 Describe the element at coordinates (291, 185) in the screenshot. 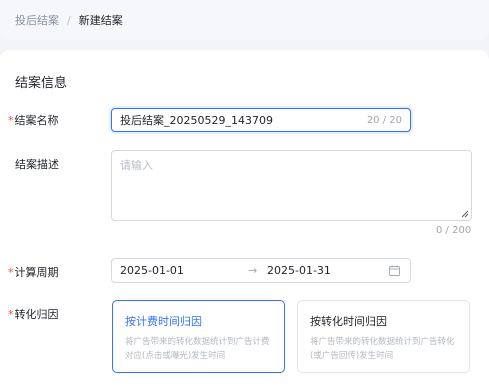

I see `description-textarea: 请输入` at that location.